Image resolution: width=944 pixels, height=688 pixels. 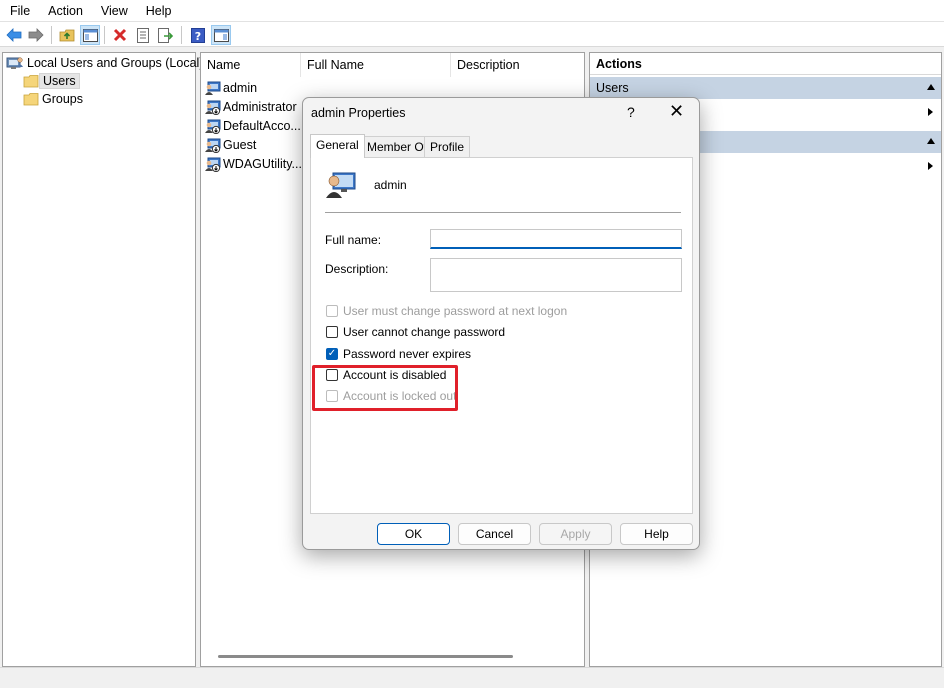 I want to click on tree-item-groups: Groups, so click(x=54, y=99).